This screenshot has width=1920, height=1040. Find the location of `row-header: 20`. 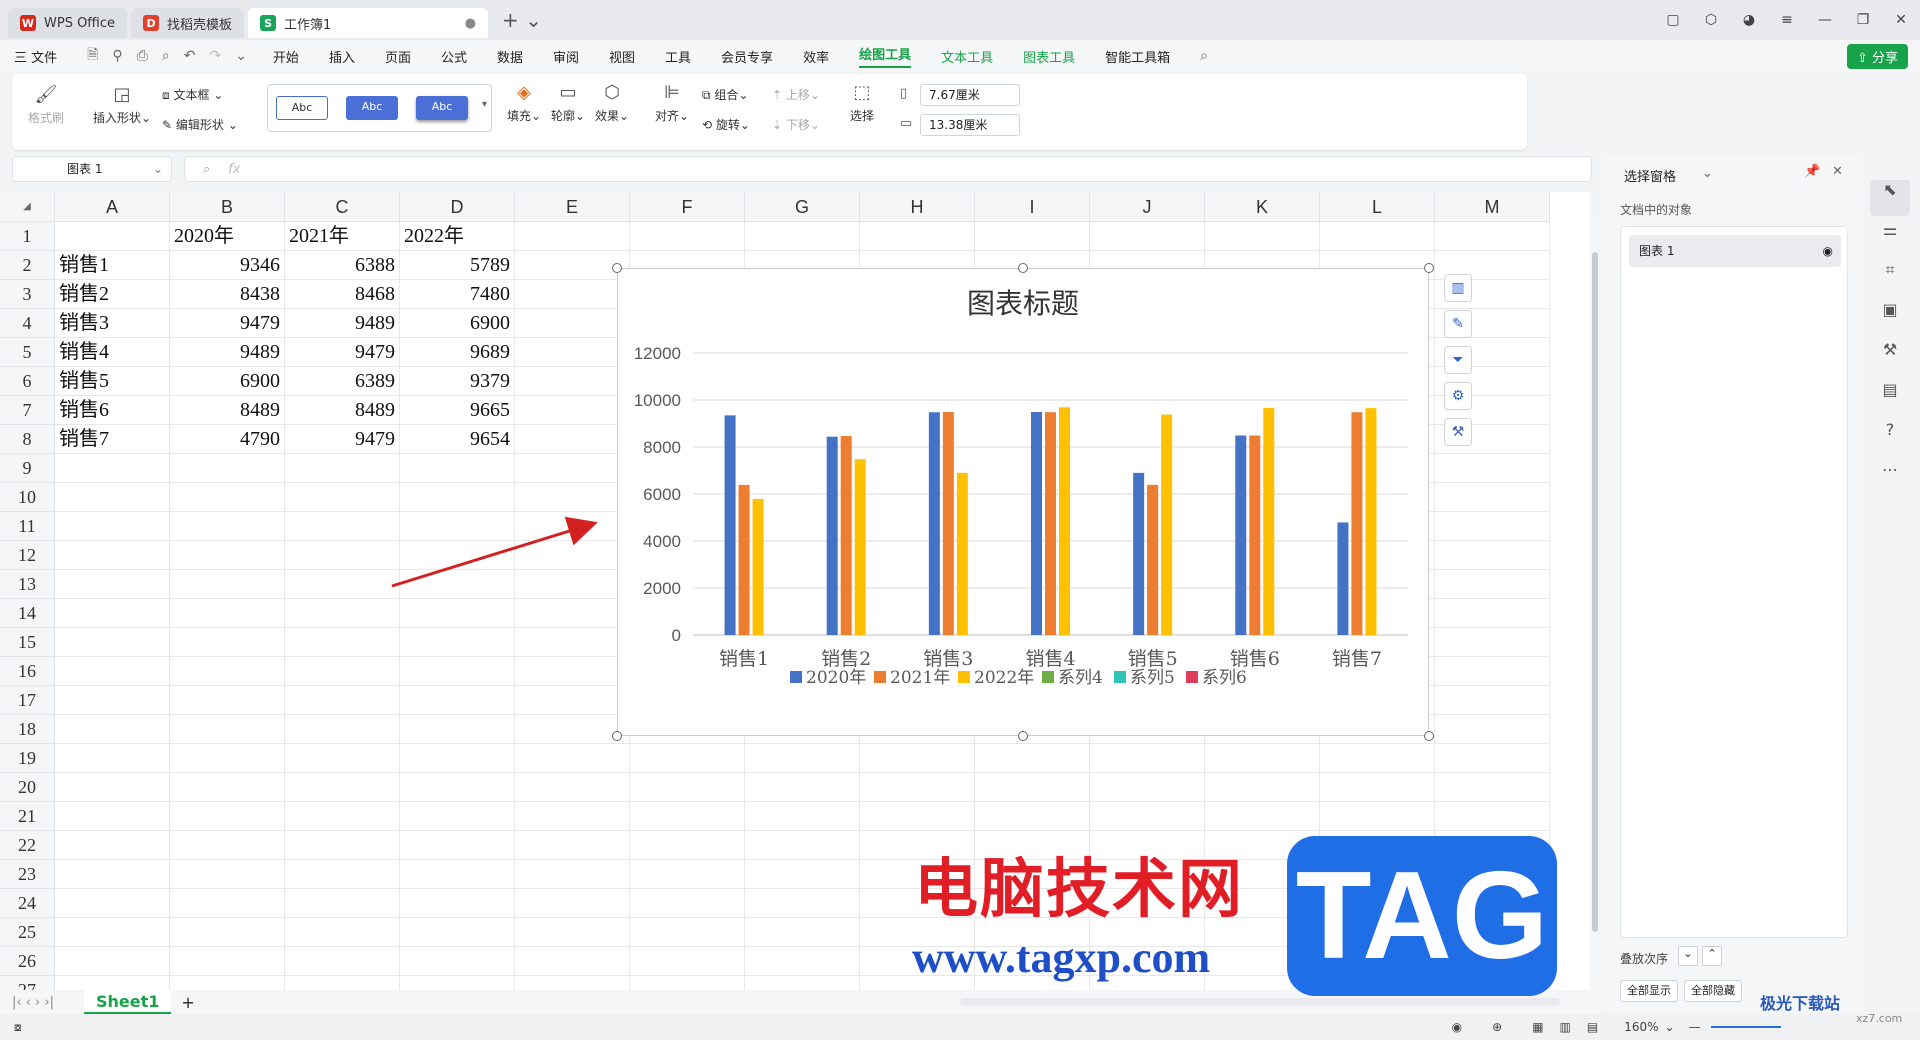

row-header: 20 is located at coordinates (27, 787).